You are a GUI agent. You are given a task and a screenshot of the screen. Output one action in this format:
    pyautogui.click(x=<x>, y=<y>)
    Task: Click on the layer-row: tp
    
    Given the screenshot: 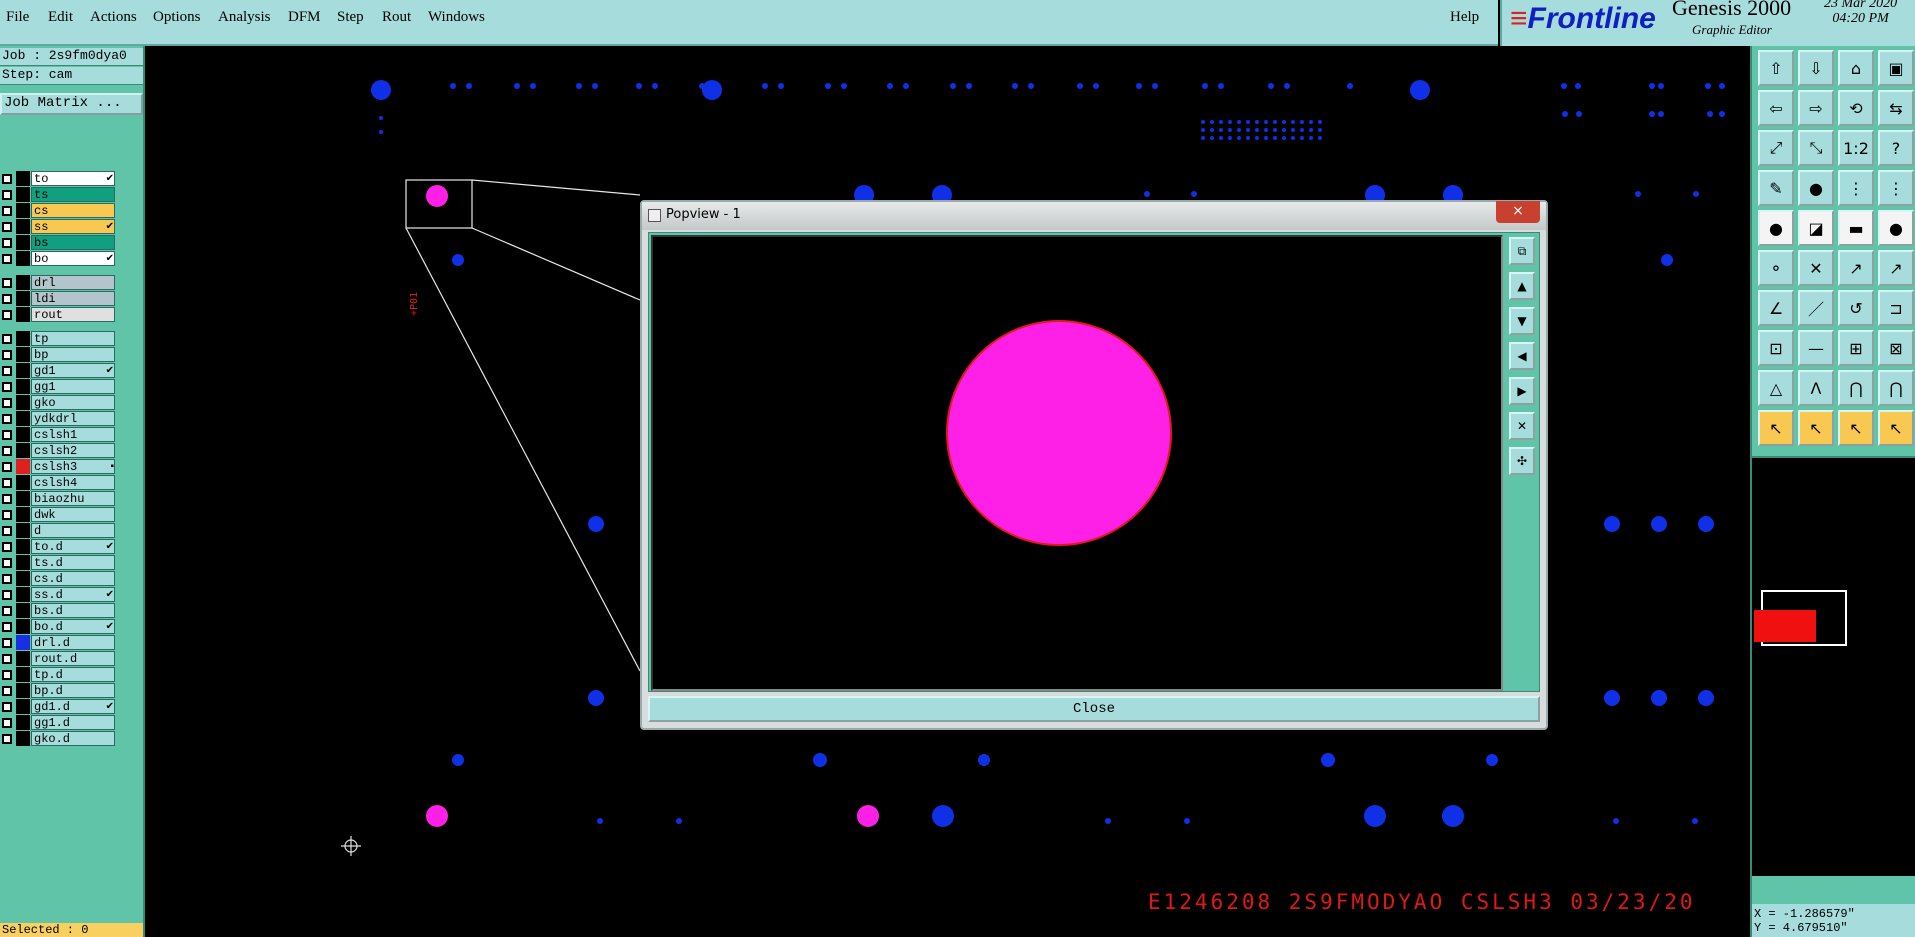 What is the action you would take?
    pyautogui.click(x=59, y=338)
    